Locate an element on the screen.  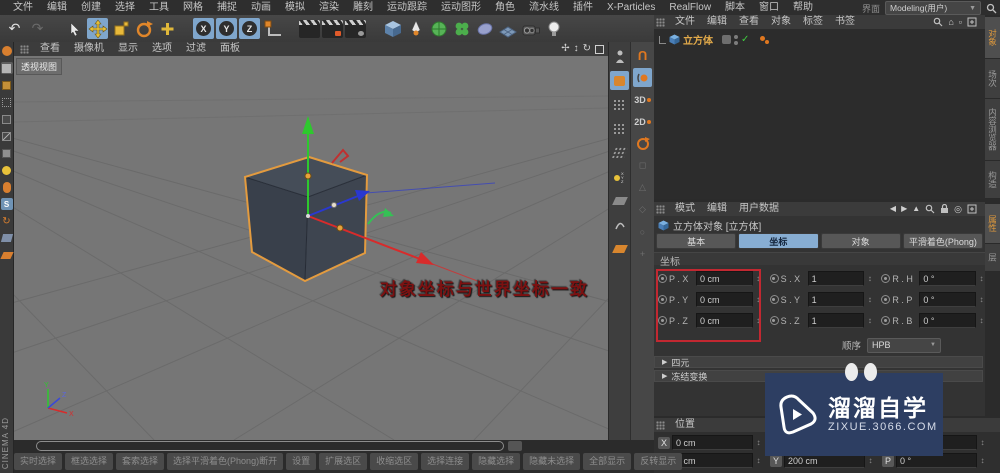
polygons-mode-icon is located at coordinates (7, 153).